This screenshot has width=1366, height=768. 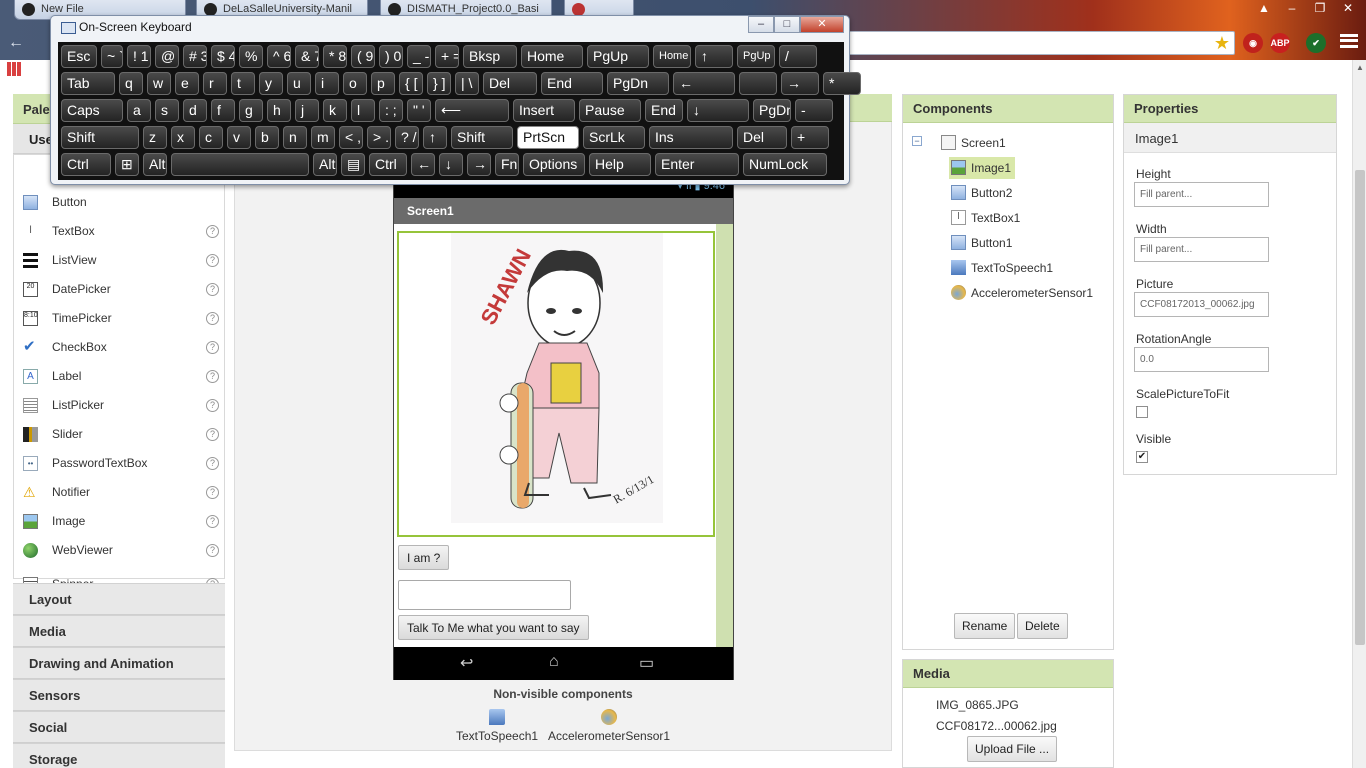 What do you see at coordinates (79, 56) in the screenshot?
I see `key-esc: Esc` at bounding box center [79, 56].